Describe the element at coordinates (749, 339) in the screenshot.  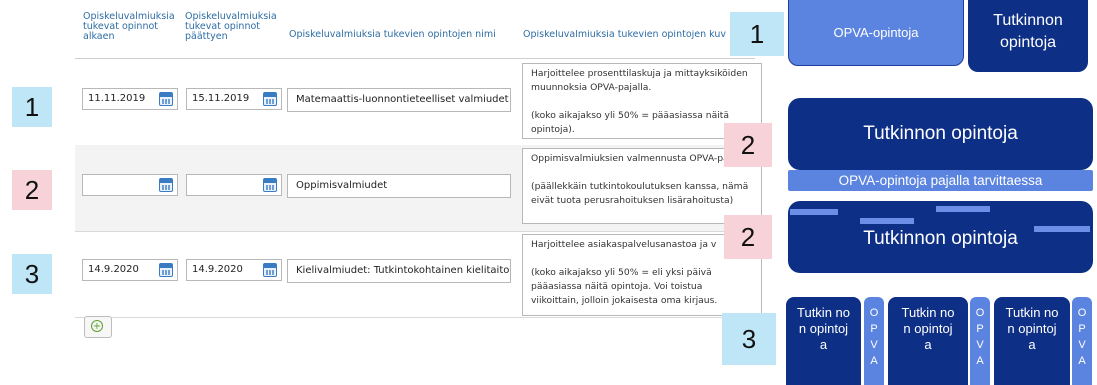
I see `diagram-badge-3: 3` at that location.